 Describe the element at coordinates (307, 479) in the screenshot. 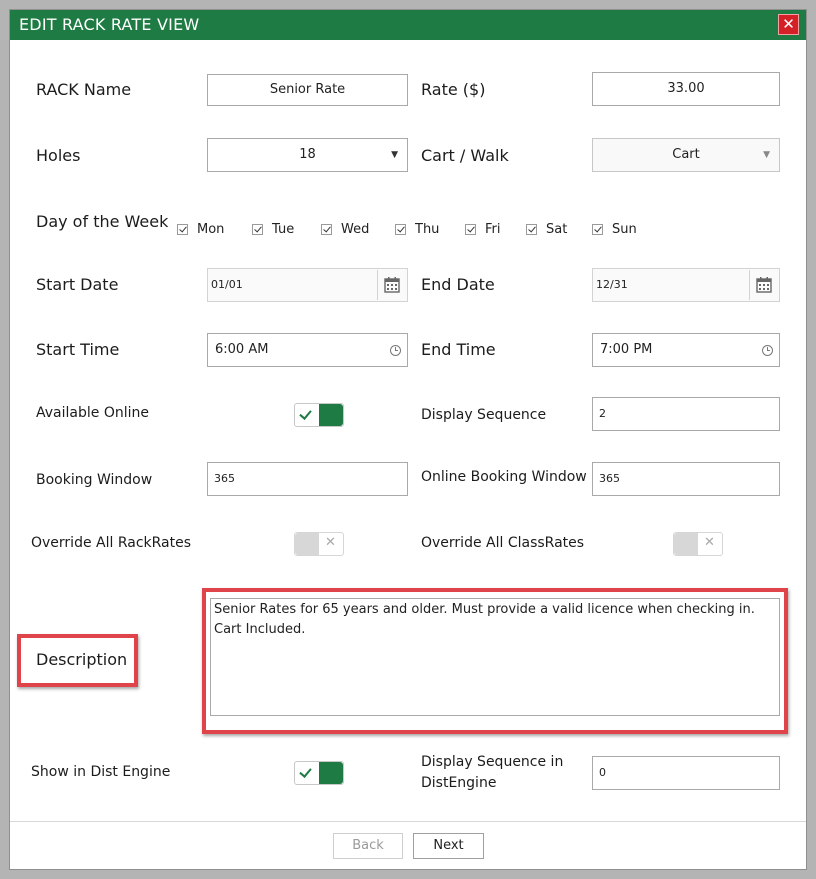

I see `booking-window-input: 365` at that location.